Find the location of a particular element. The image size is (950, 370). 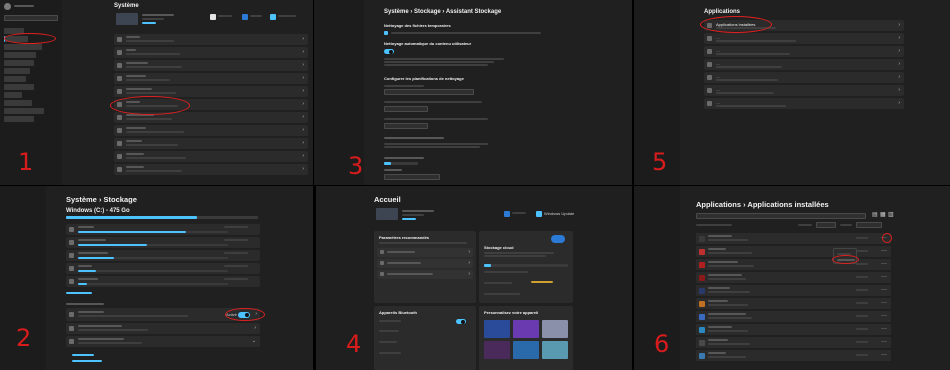

setting-row-focus: › is located at coordinates (211, 78).